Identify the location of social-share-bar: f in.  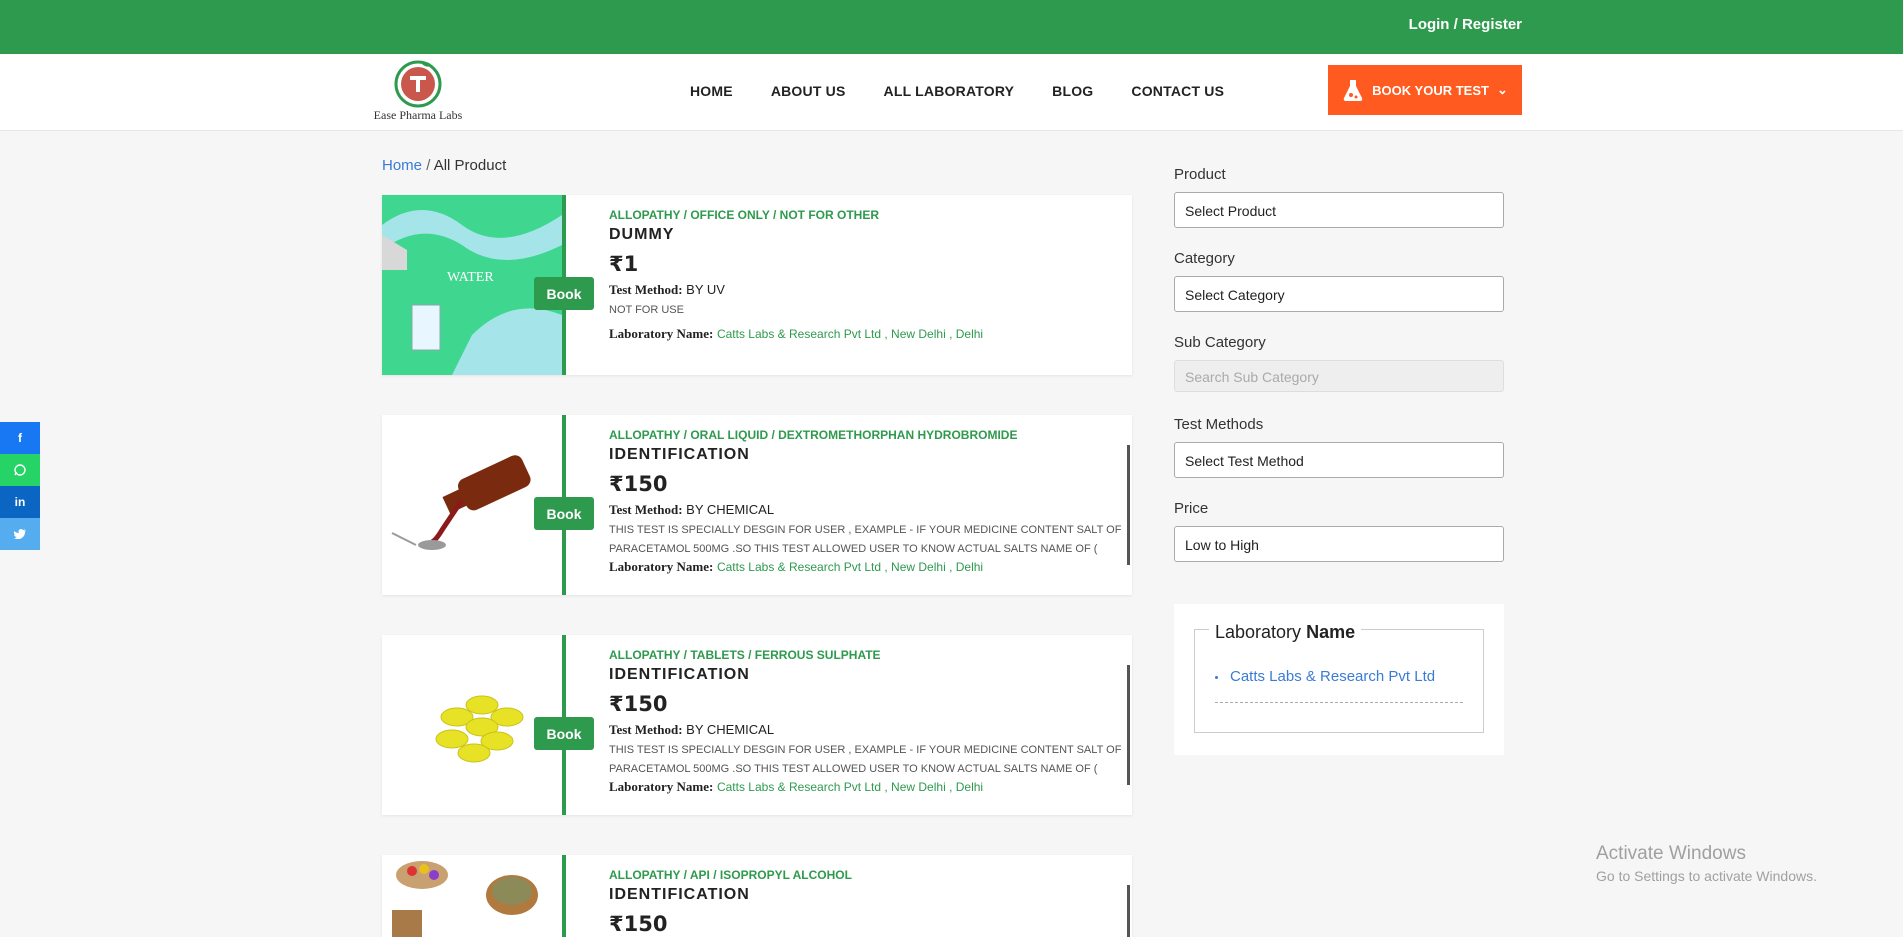
(20, 486).